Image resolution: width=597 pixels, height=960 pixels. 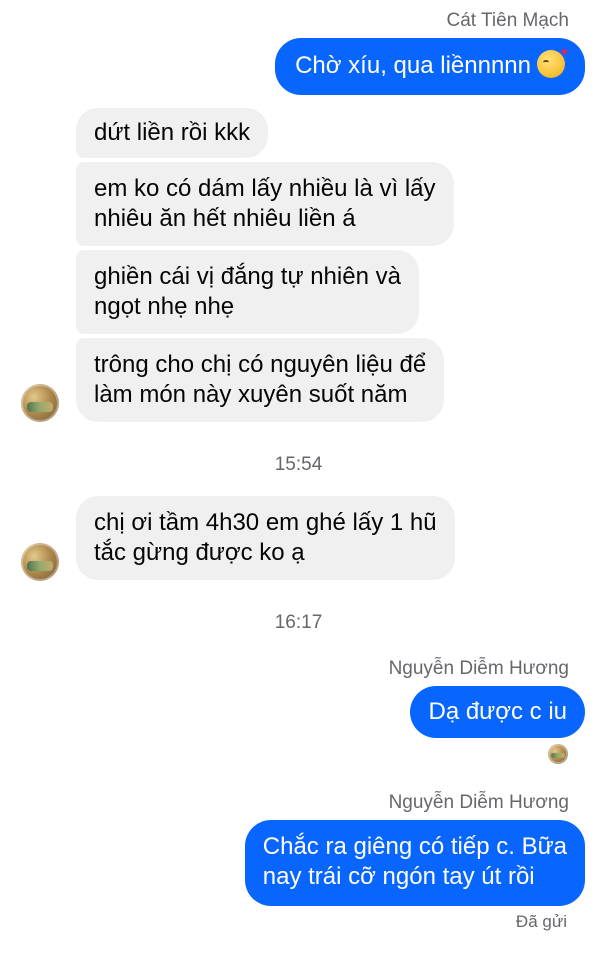 What do you see at coordinates (497, 712) in the screenshot?
I see `outgoing-message-bubble: Dạ được c iu` at bounding box center [497, 712].